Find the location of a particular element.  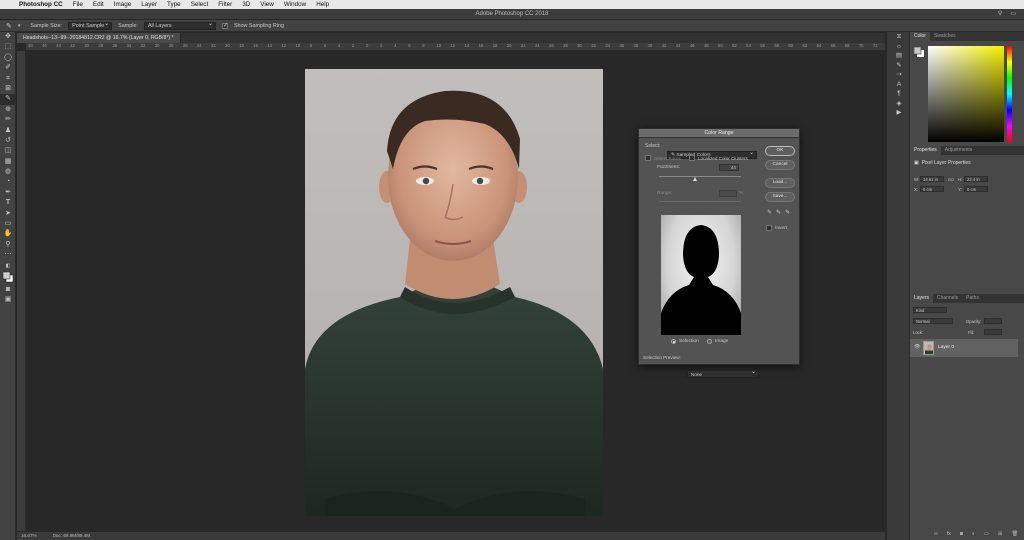

zoom-level: 16.67% is located at coordinates (29, 536).